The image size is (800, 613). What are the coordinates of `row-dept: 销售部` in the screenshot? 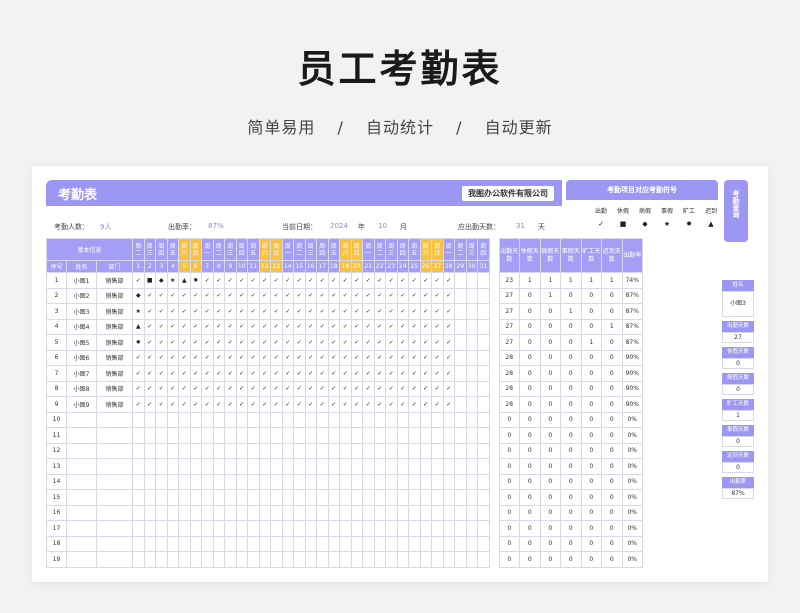 It's located at (114, 357).